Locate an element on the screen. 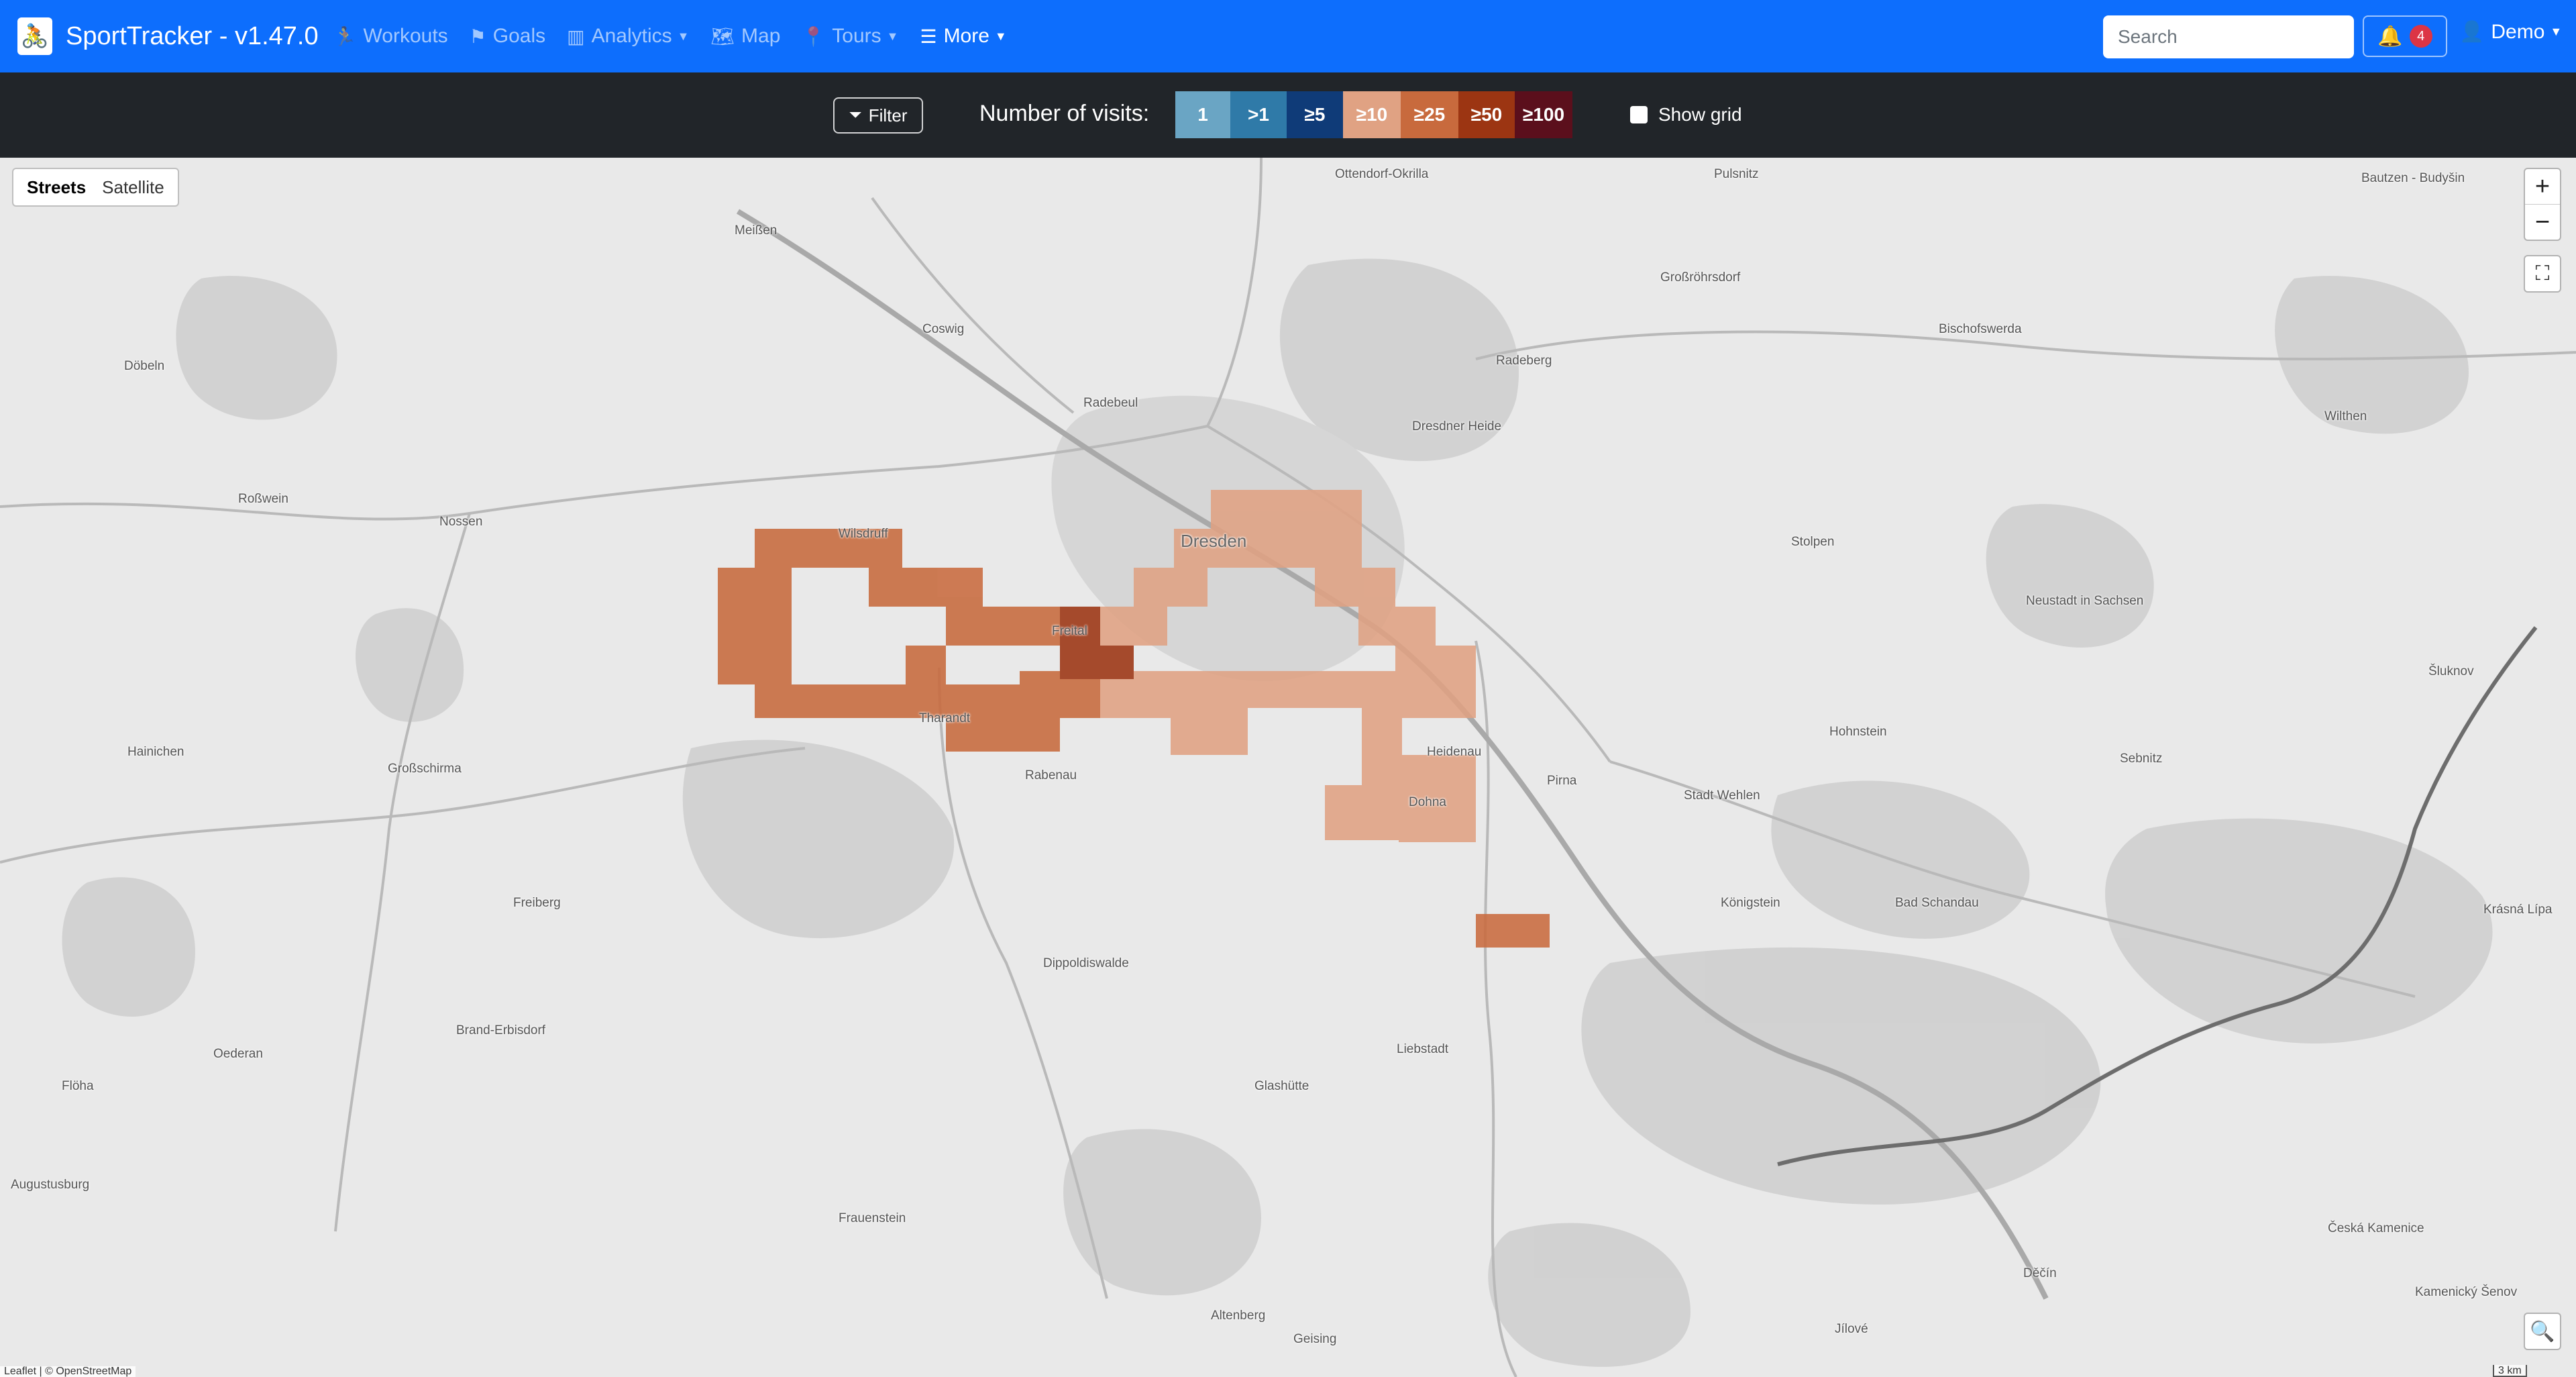 The image size is (2576, 1377). place-label: Liebstadt is located at coordinates (1423, 1049).